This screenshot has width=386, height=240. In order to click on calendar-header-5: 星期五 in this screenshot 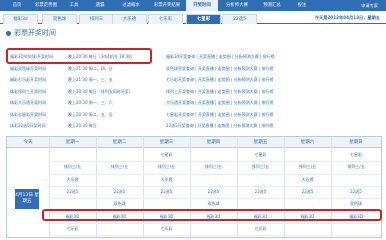, I will do `click(260, 142)`.